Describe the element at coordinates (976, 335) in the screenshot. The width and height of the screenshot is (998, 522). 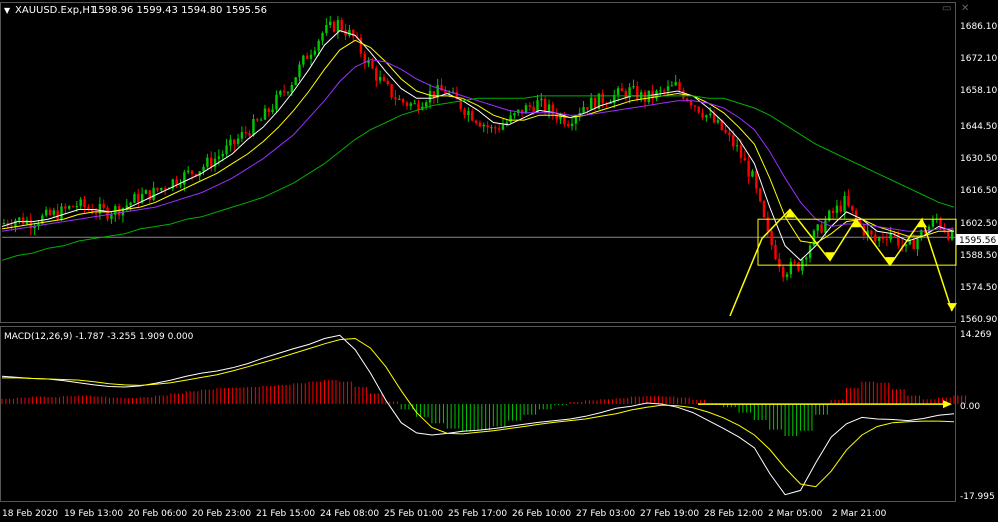
I see `macd-tick: 14.269` at that location.